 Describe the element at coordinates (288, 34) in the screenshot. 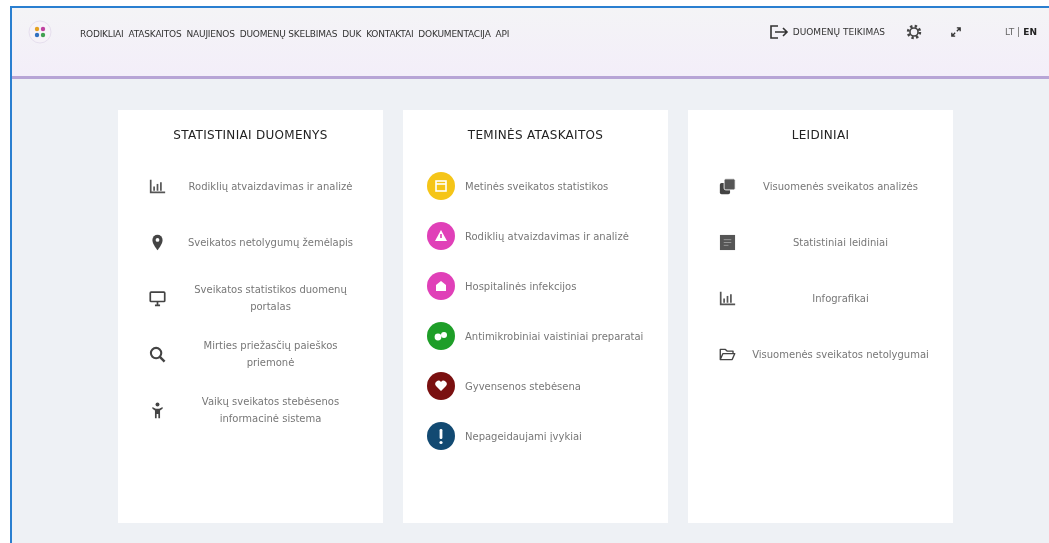

I see `nav-link: DUOMENŲ SKELBIMAS` at that location.